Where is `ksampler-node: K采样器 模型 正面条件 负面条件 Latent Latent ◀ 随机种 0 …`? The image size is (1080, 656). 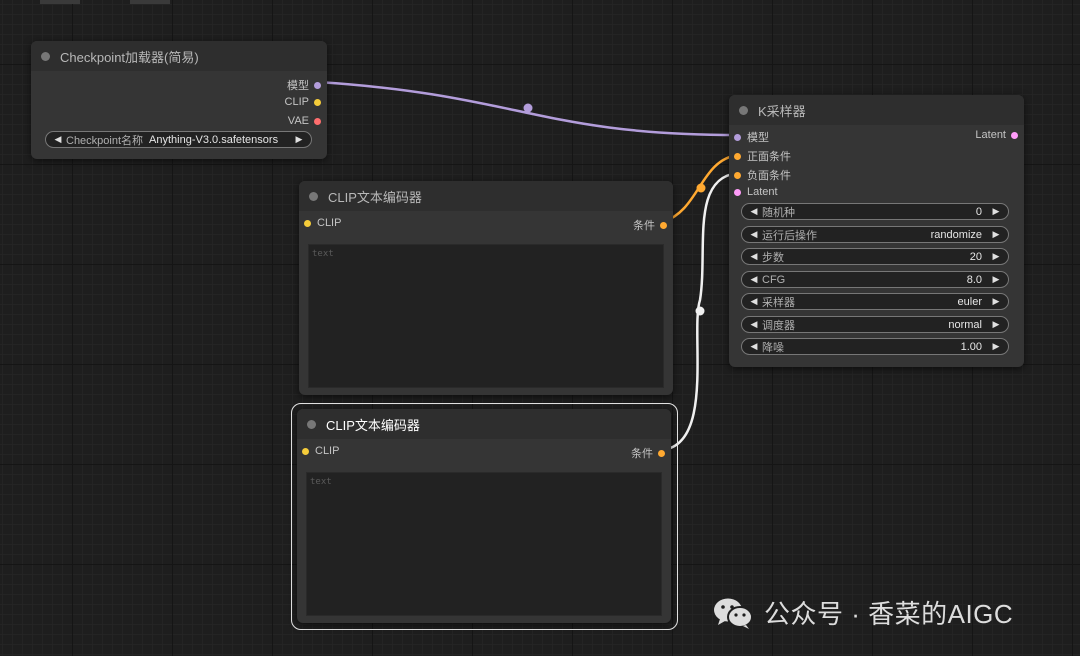
ksampler-node: K采样器 模型 正面条件 负面条件 Latent Latent ◀ 随机种 0 … is located at coordinates (876, 231).